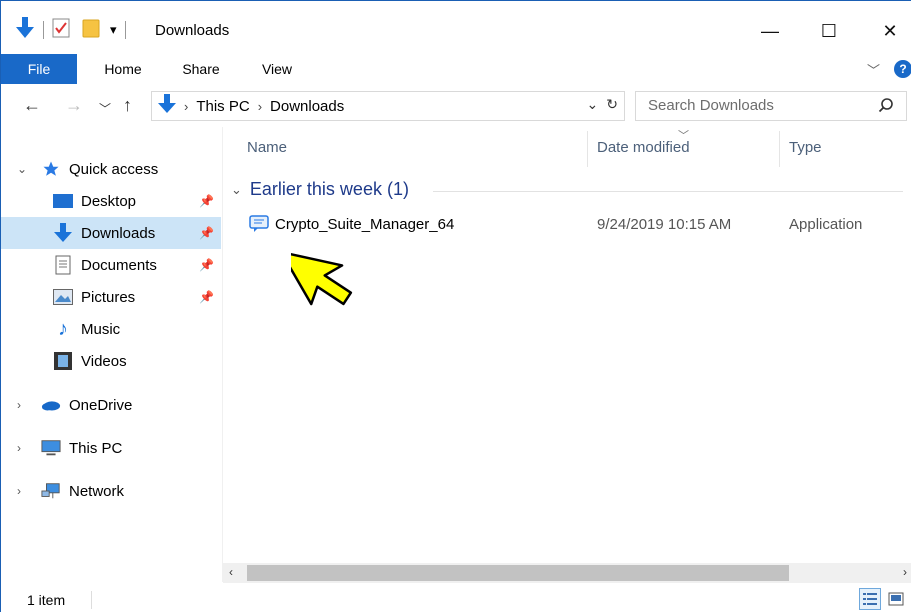 This screenshot has height=612, width=911. I want to click on window-title: Downloads, so click(192, 30).